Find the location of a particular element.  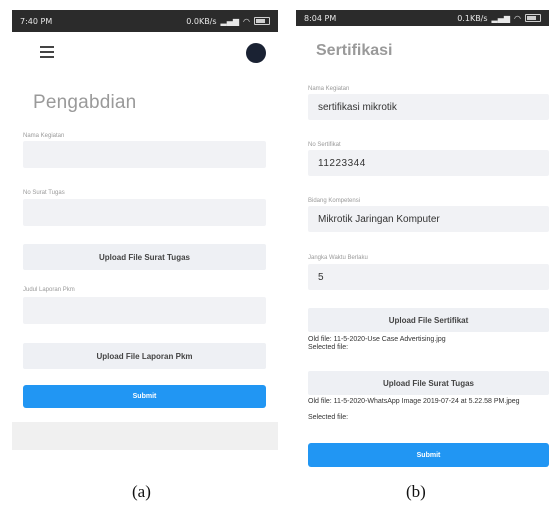

caption-b: (b) is located at coordinates (416, 491).